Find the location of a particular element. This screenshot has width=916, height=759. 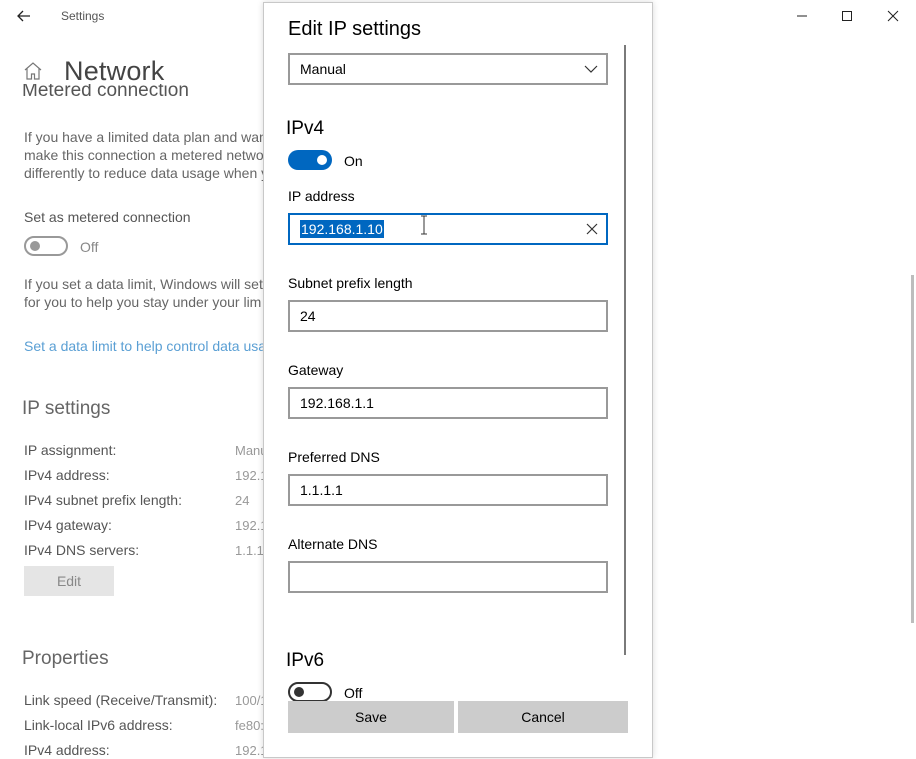

page-title: Network is located at coordinates (114, 71).